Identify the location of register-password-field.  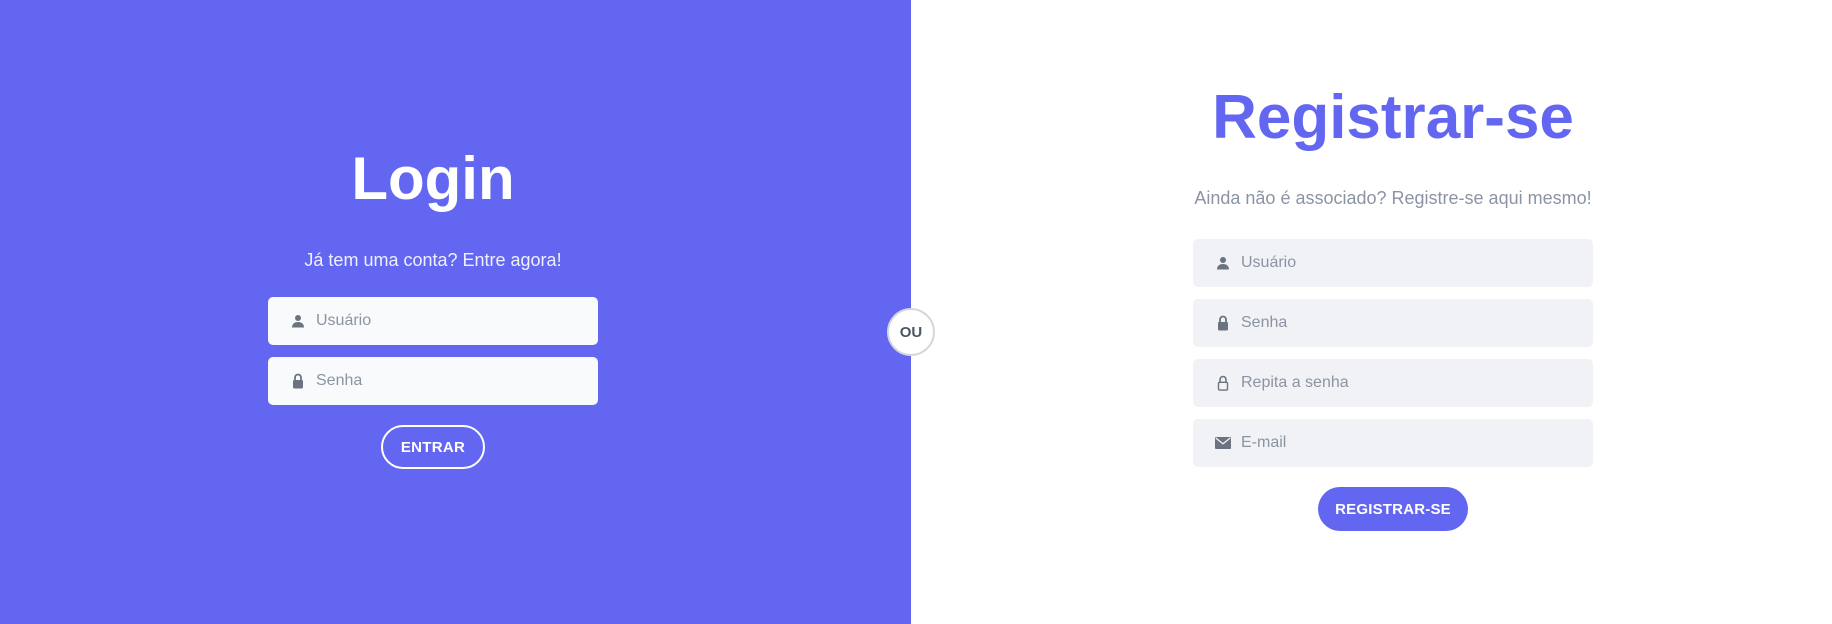
(1393, 323).